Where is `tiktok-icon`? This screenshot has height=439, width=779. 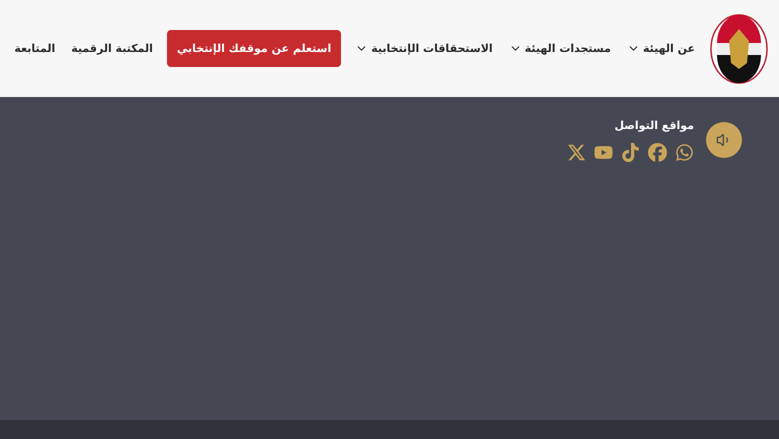
tiktok-icon is located at coordinates (630, 152).